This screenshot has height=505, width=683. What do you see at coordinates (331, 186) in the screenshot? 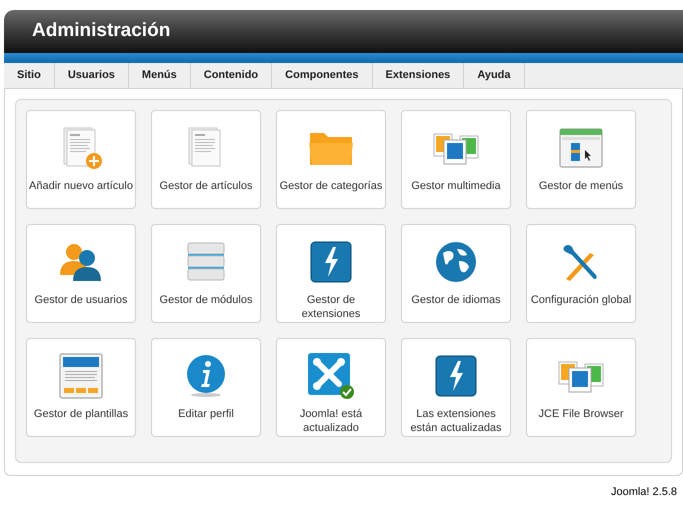
I see `tile-label: Gestor de categorías` at bounding box center [331, 186].